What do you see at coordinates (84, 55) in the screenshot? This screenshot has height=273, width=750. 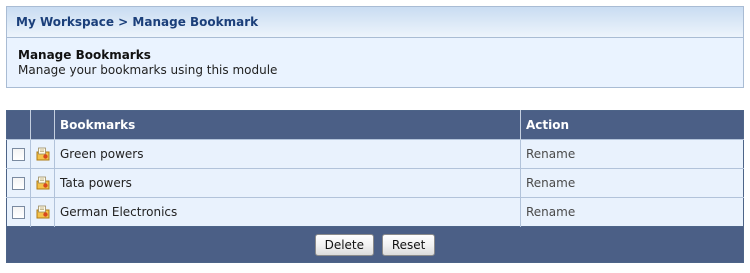 I see `page-title: Manage Bookmarks` at bounding box center [84, 55].